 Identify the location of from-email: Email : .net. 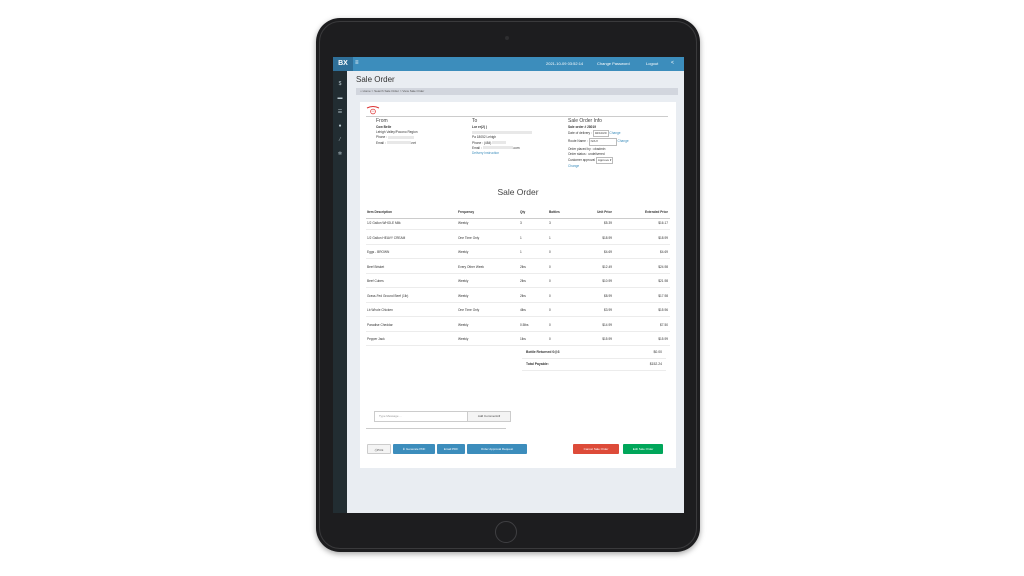
(396, 142).